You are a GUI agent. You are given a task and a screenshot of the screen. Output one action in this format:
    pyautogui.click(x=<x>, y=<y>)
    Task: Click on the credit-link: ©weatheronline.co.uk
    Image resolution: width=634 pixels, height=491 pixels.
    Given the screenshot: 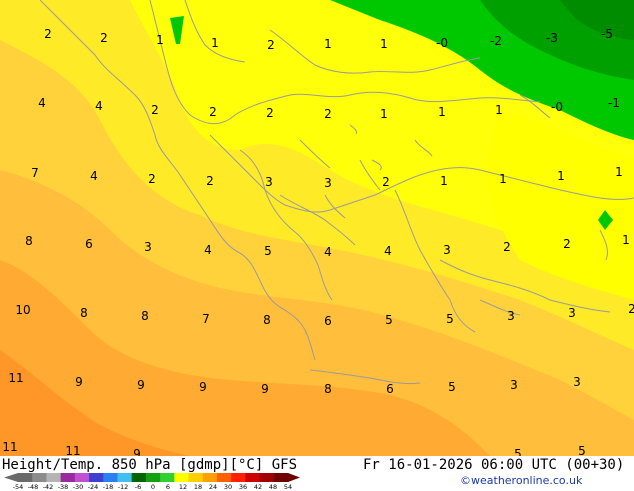 What is the action you would take?
    pyautogui.click(x=521, y=480)
    